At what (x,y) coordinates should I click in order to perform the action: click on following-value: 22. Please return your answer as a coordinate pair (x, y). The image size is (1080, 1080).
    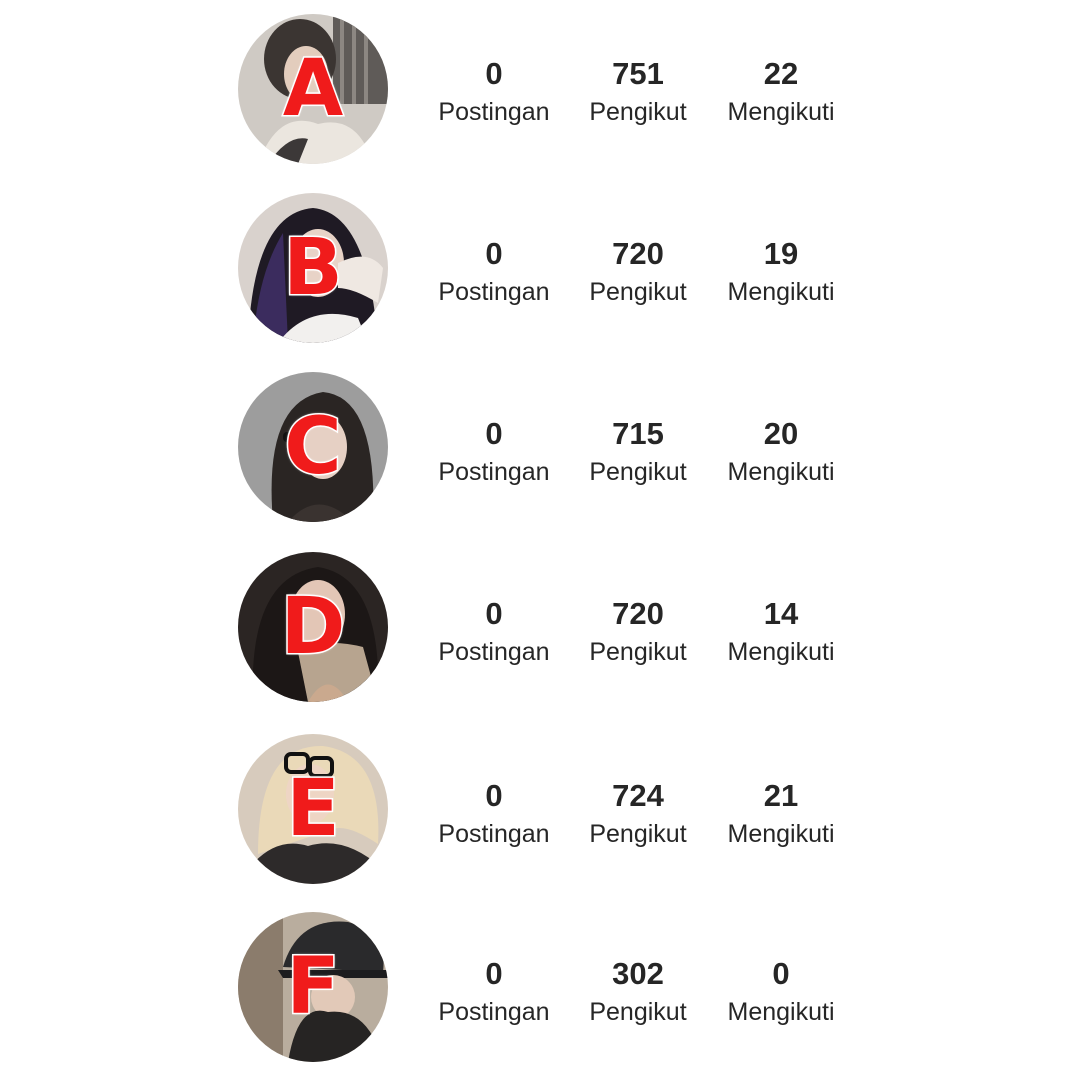
    Looking at the image, I should click on (781, 73).